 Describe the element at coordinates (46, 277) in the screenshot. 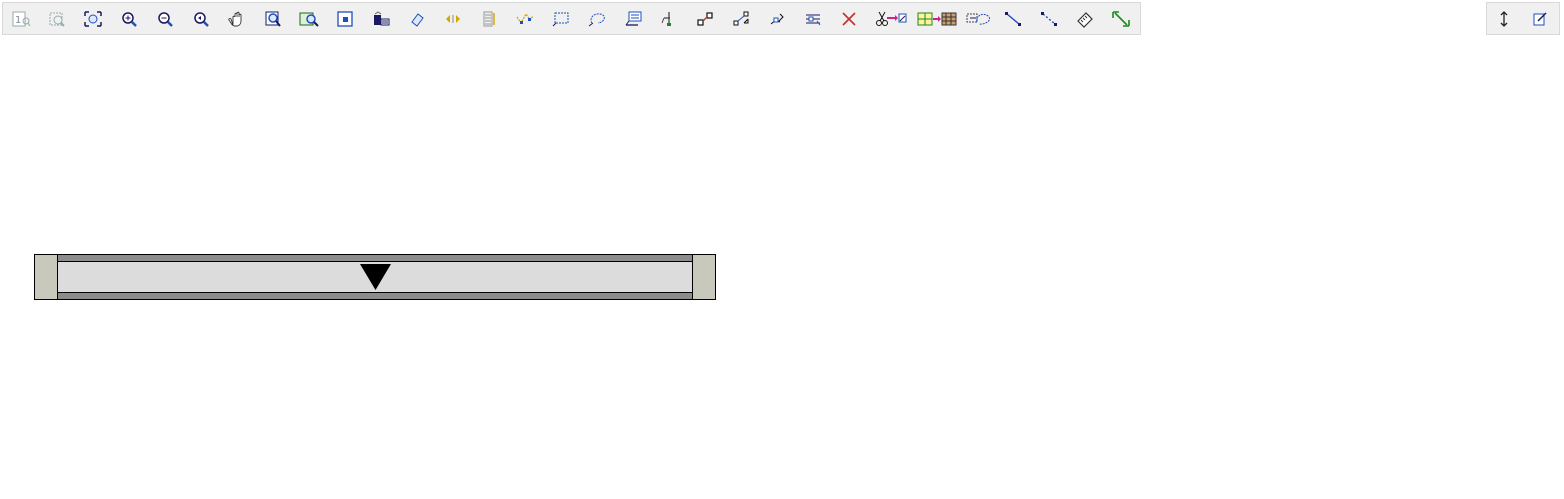

I see `beam-left-end` at that location.